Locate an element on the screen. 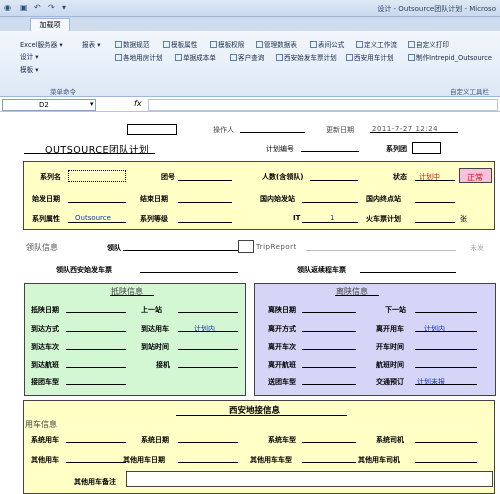 The image size is (500, 494). arrive-airport-field is located at coordinates (208, 367).